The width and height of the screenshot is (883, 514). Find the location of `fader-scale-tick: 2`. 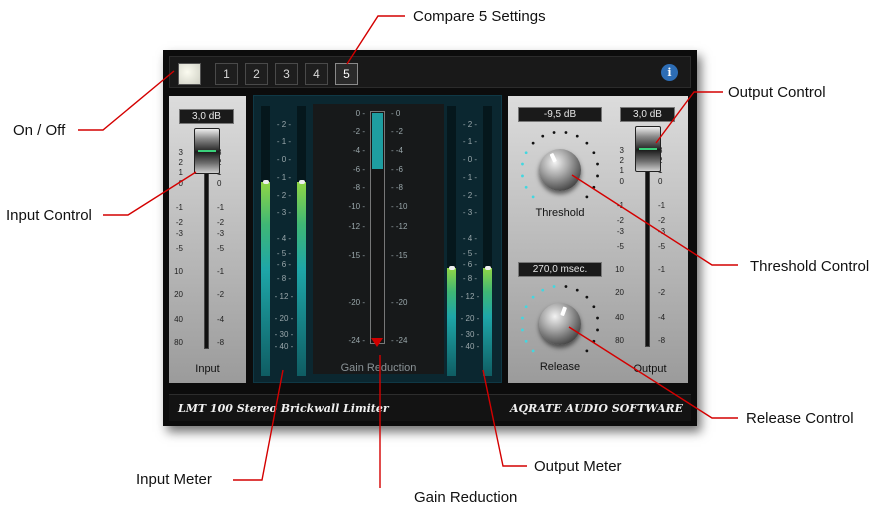

fader-scale-tick: 2 is located at coordinates (621, 160).